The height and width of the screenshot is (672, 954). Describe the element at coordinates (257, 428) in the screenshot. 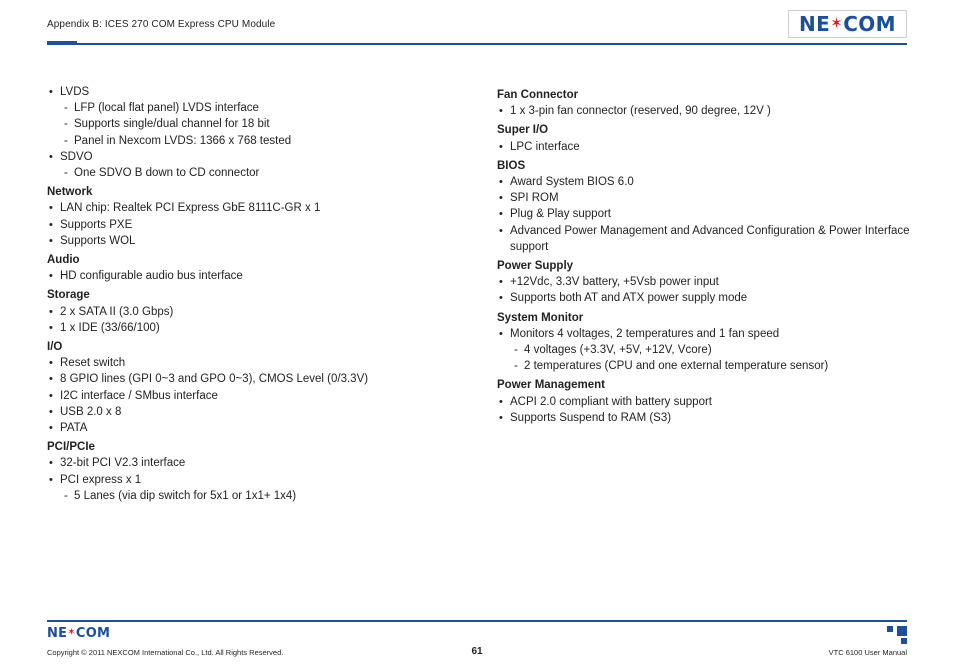

I see `spec-list-item: PATA` at that location.